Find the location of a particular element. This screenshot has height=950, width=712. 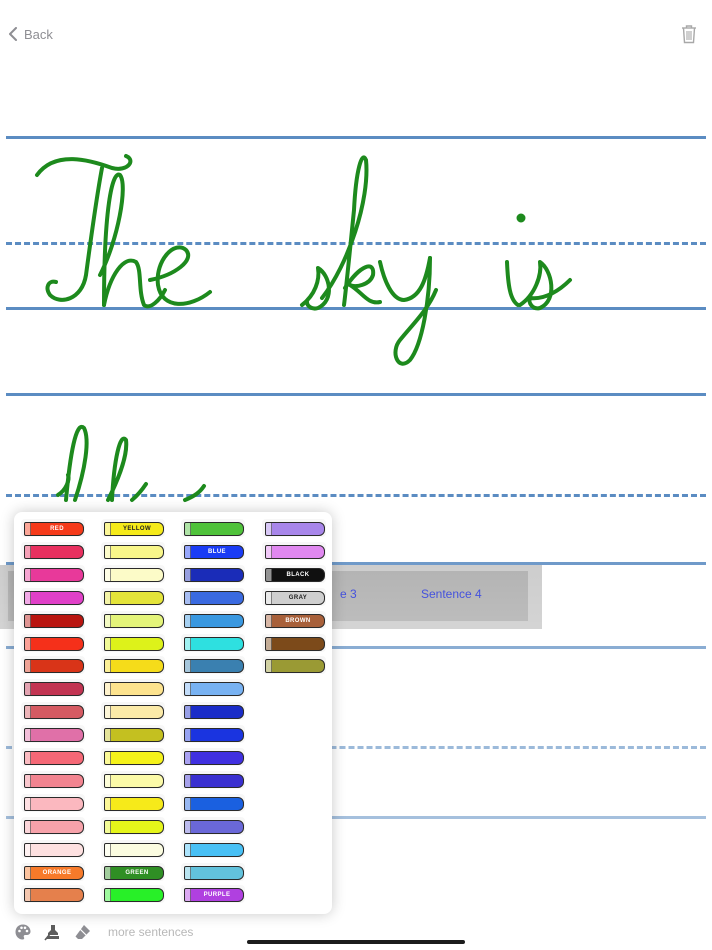

sentence-4-button: Sentence 4 is located at coordinates (451, 594).